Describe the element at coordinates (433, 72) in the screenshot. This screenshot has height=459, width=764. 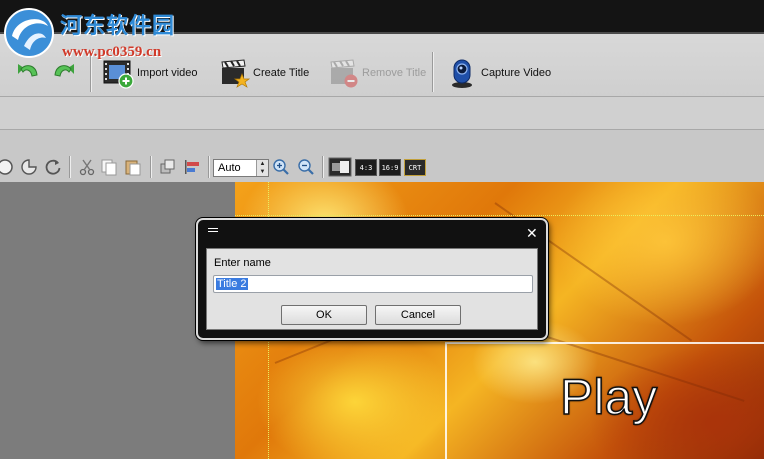
I see `toolbar-separator` at that location.